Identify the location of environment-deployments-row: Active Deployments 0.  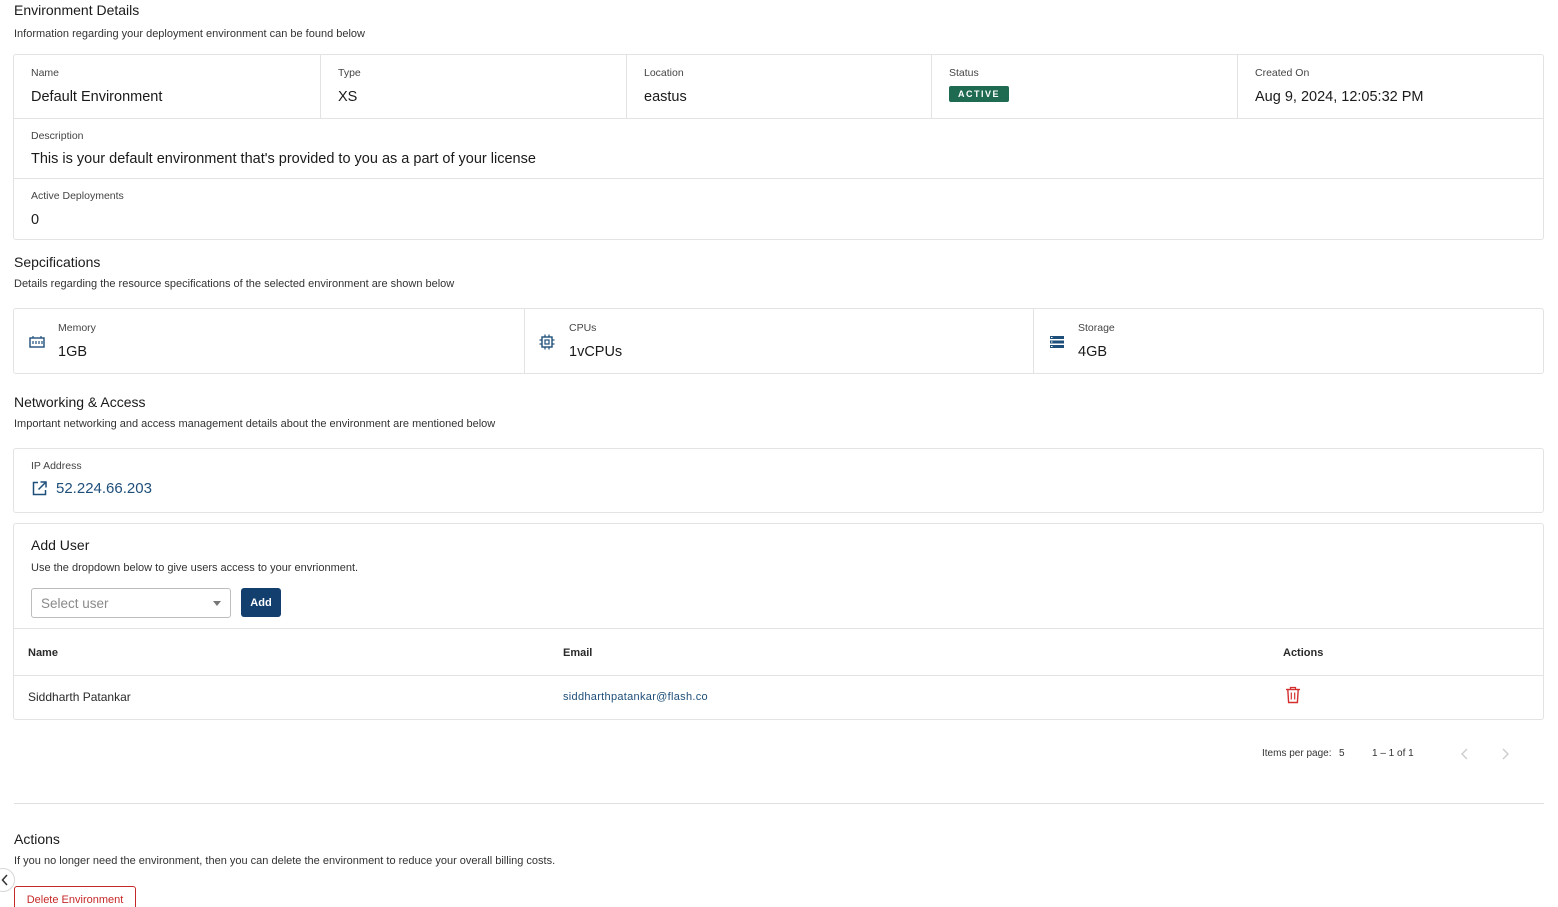
(778, 210).